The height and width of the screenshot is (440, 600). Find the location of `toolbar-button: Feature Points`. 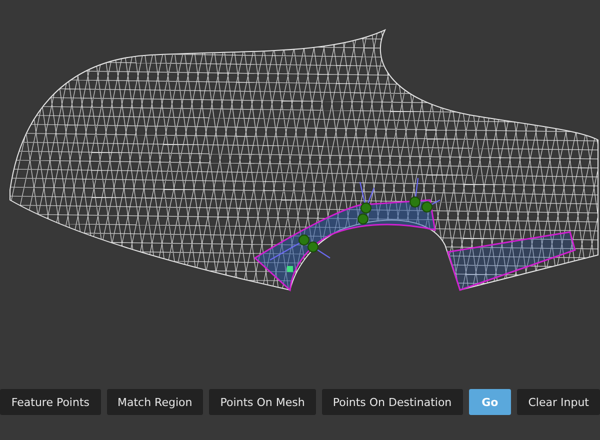

toolbar-button: Feature Points is located at coordinates (50, 402).